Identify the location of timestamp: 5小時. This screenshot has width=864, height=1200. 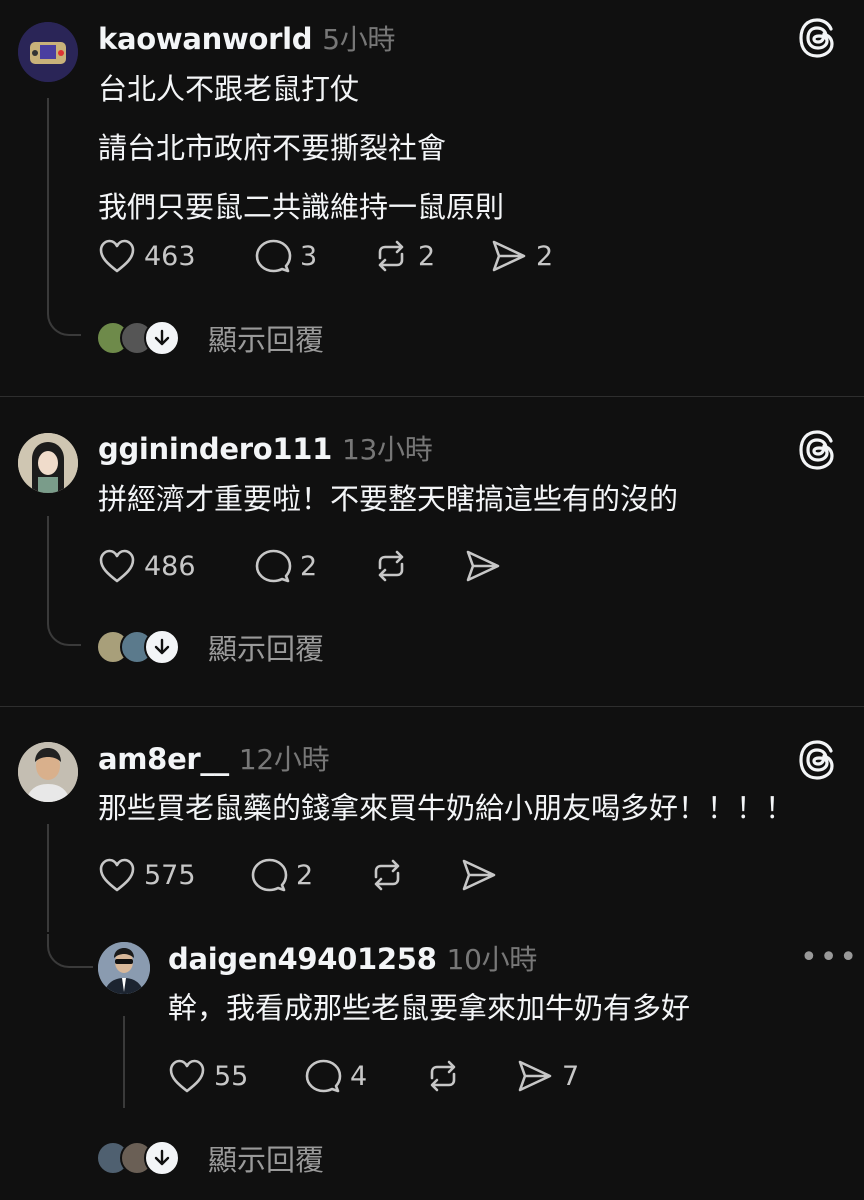
(359, 39).